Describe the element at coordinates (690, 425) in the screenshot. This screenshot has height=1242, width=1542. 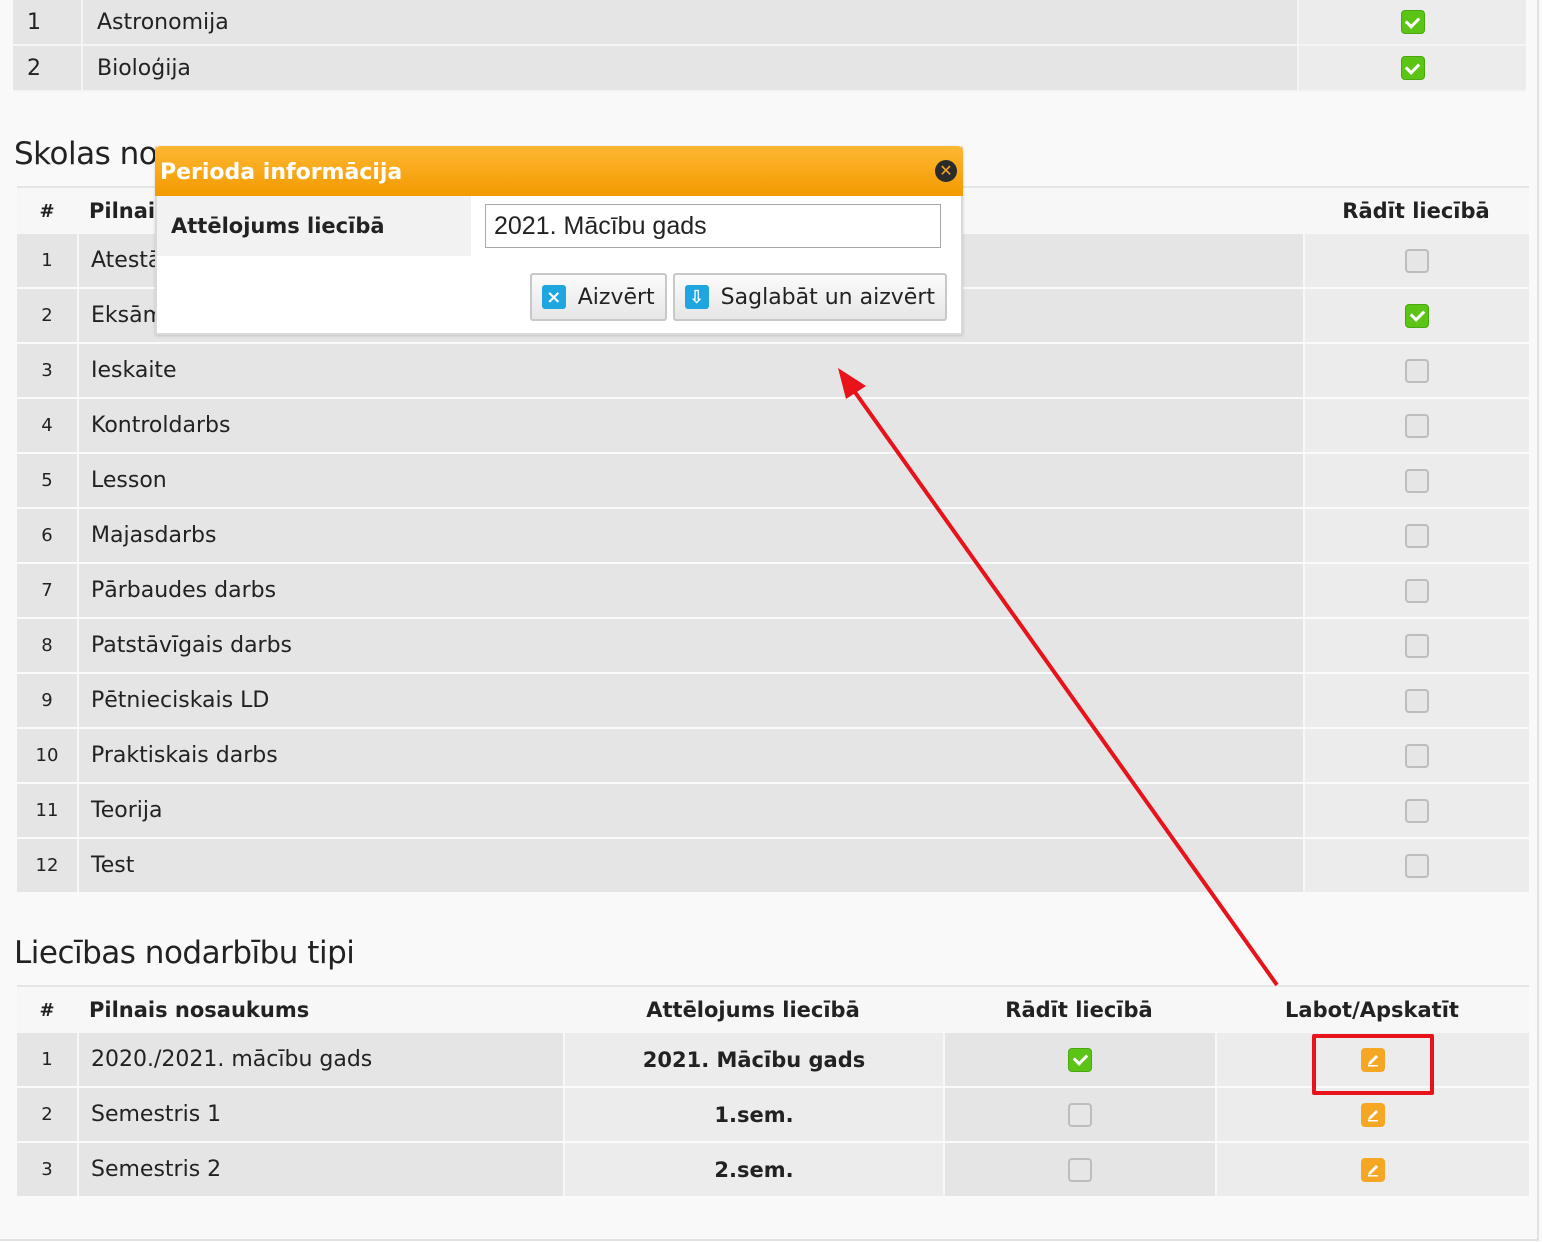
I see `type-name: Kontroldarbs` at that location.